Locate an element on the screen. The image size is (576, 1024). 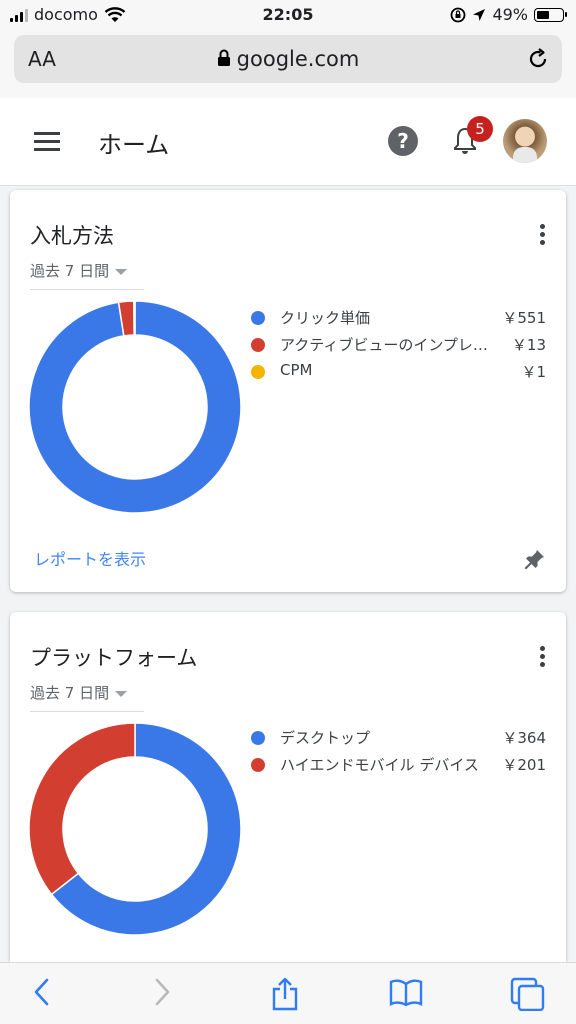
forward-icon is located at coordinates (162, 992).